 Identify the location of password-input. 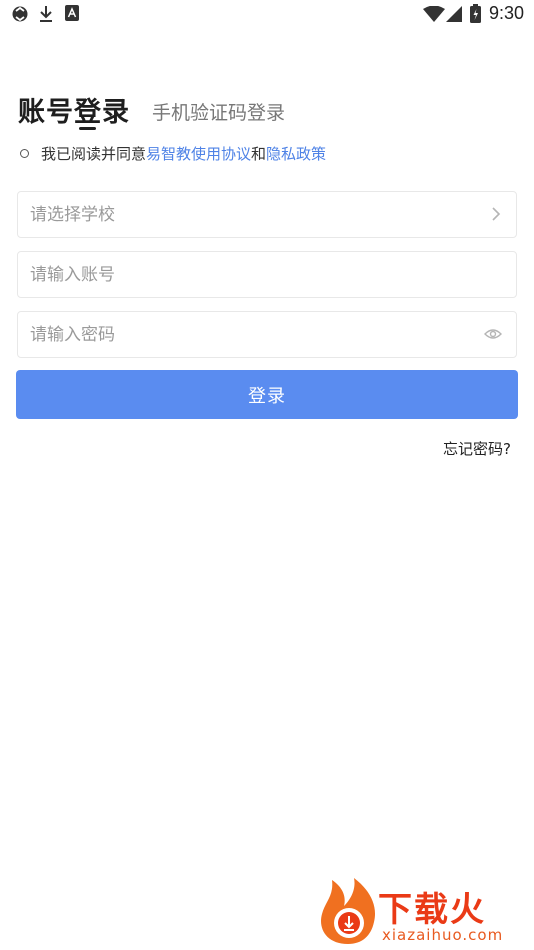
(244, 334).